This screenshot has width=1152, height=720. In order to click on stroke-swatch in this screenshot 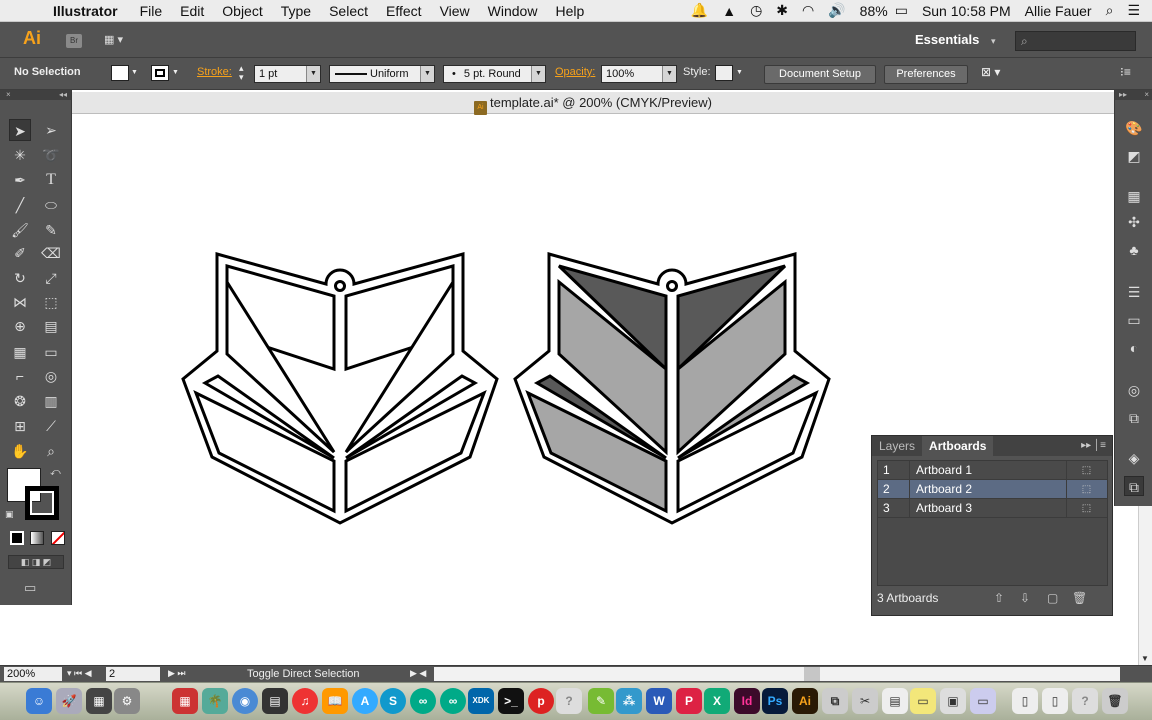, I will do `click(160, 73)`.